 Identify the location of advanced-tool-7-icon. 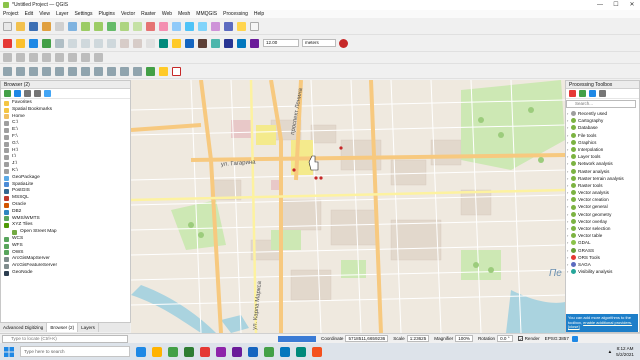
(85, 57).